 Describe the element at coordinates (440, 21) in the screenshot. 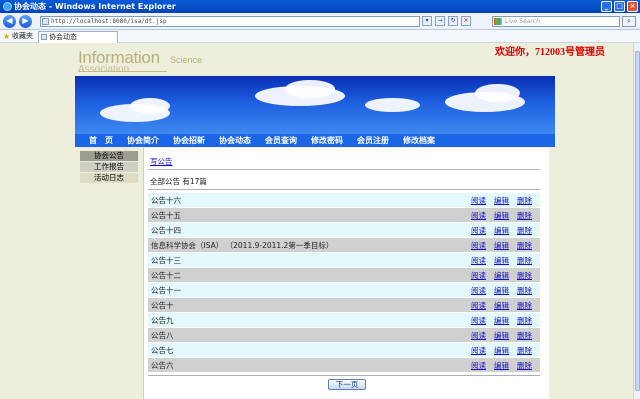

I see `go-icon: →` at that location.